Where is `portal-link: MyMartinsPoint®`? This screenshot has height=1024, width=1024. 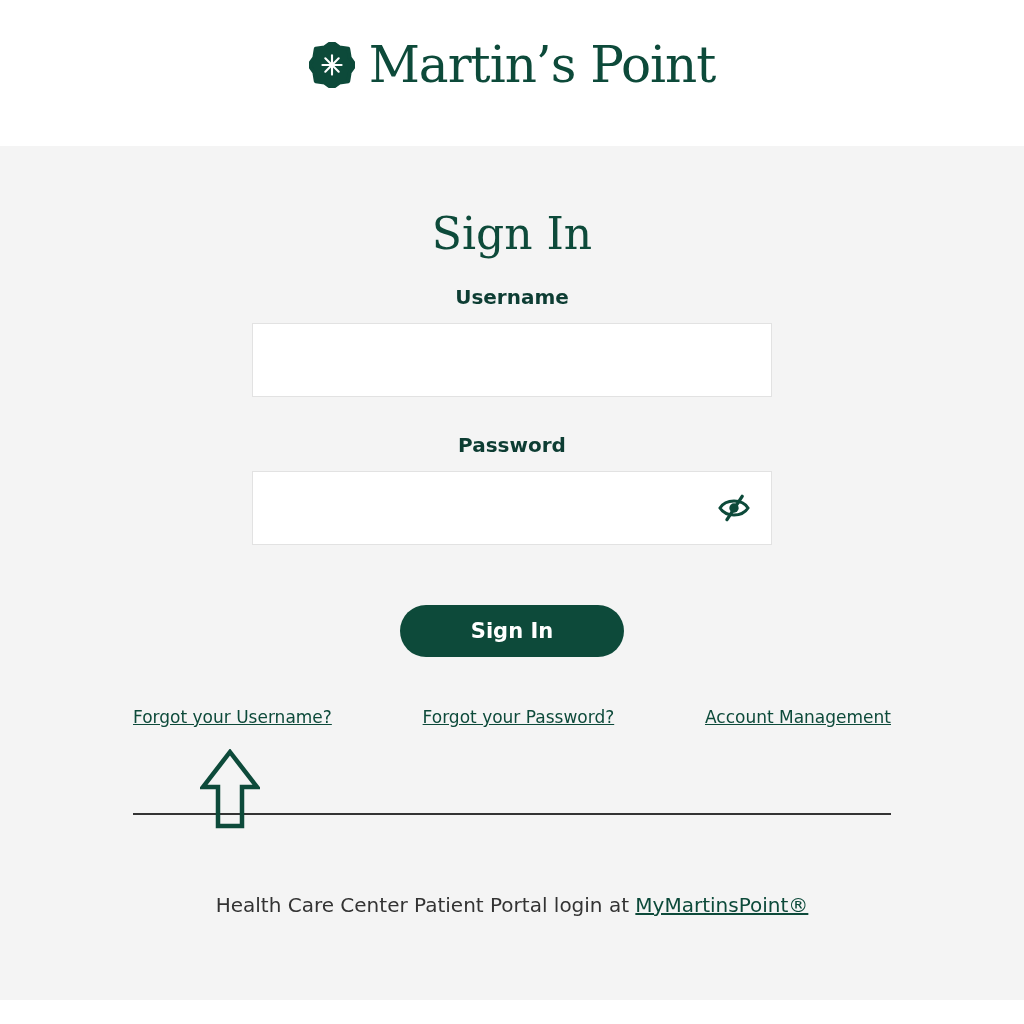
portal-link: MyMartinsPoint® is located at coordinates (722, 905).